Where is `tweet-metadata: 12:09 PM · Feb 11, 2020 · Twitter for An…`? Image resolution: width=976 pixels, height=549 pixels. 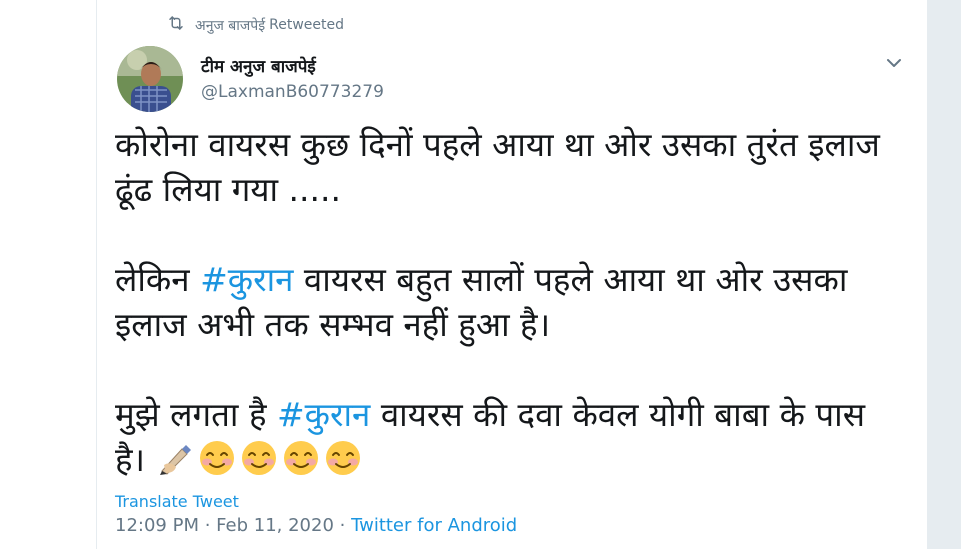
tweet-metadata: 12:09 PM · Feb 11, 2020 · Twitter for An… is located at coordinates (316, 525).